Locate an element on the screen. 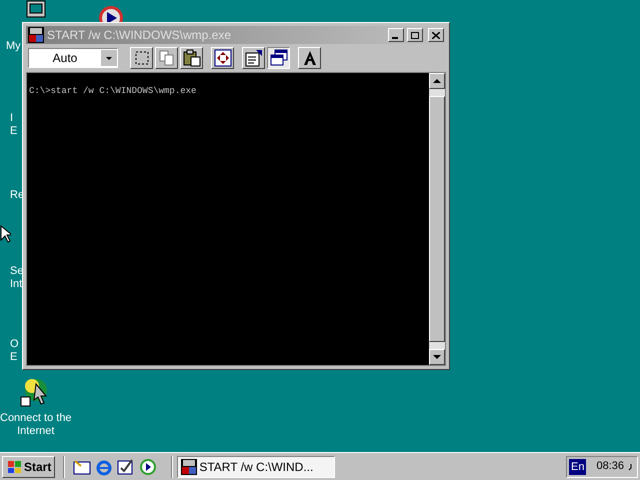 The width and height of the screenshot is (640, 480). copy-icon is located at coordinates (166, 58).